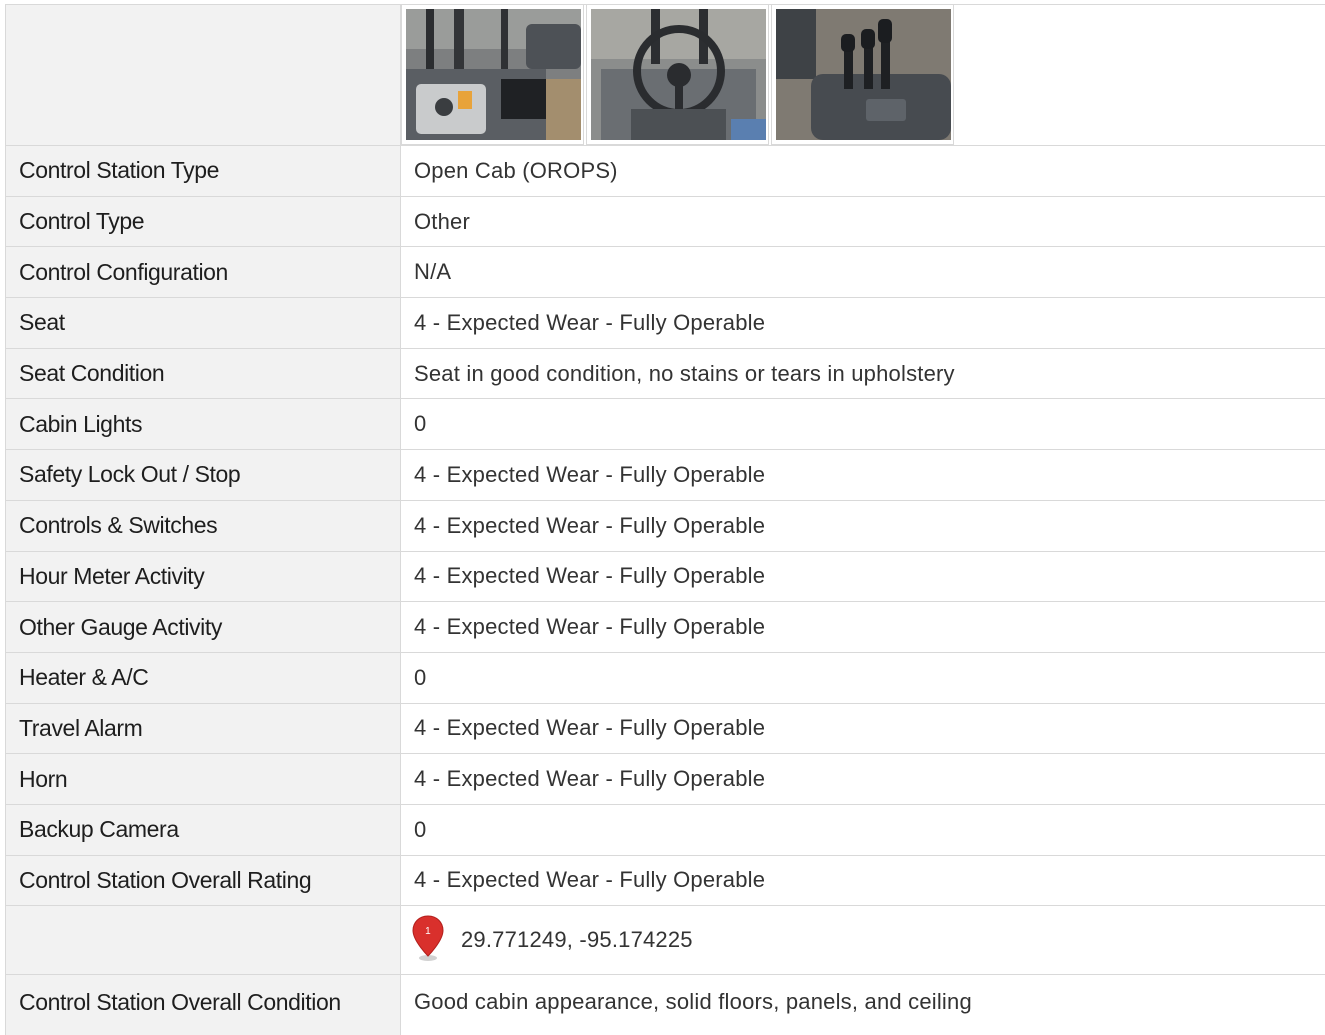 The width and height of the screenshot is (1325, 1035). I want to click on row-label: Control Station Overall Condition, so click(203, 1005).